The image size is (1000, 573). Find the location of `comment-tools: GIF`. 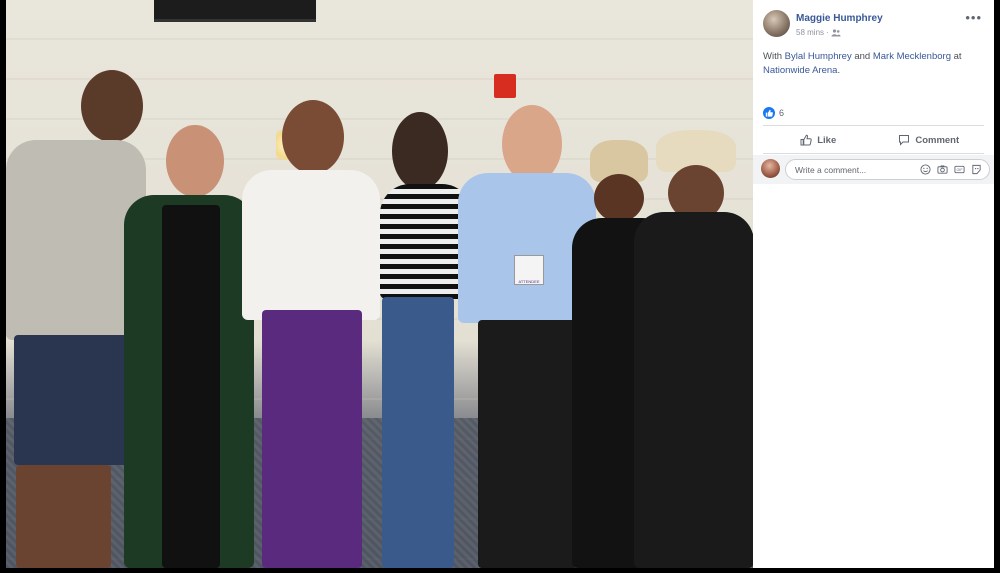

comment-tools: GIF is located at coordinates (951, 169).